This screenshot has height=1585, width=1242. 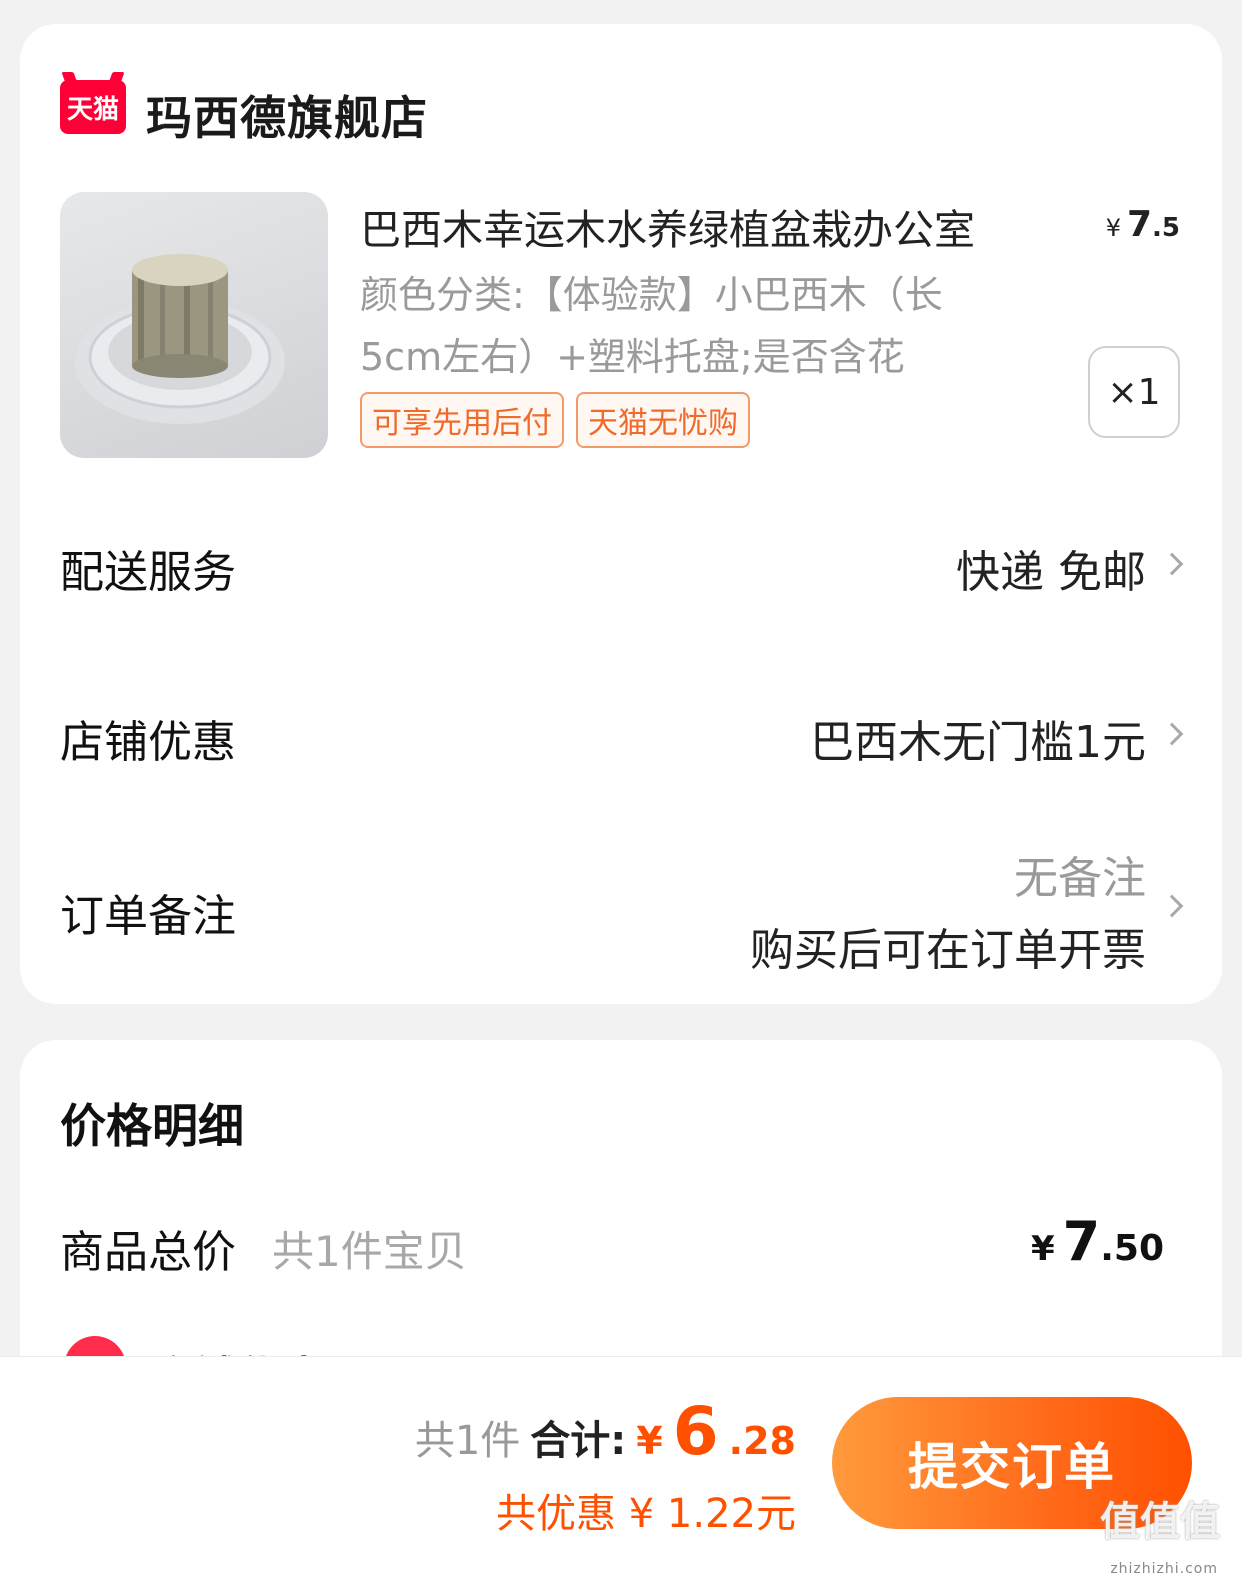 I want to click on price-cents: .5, so click(x=1166, y=228).